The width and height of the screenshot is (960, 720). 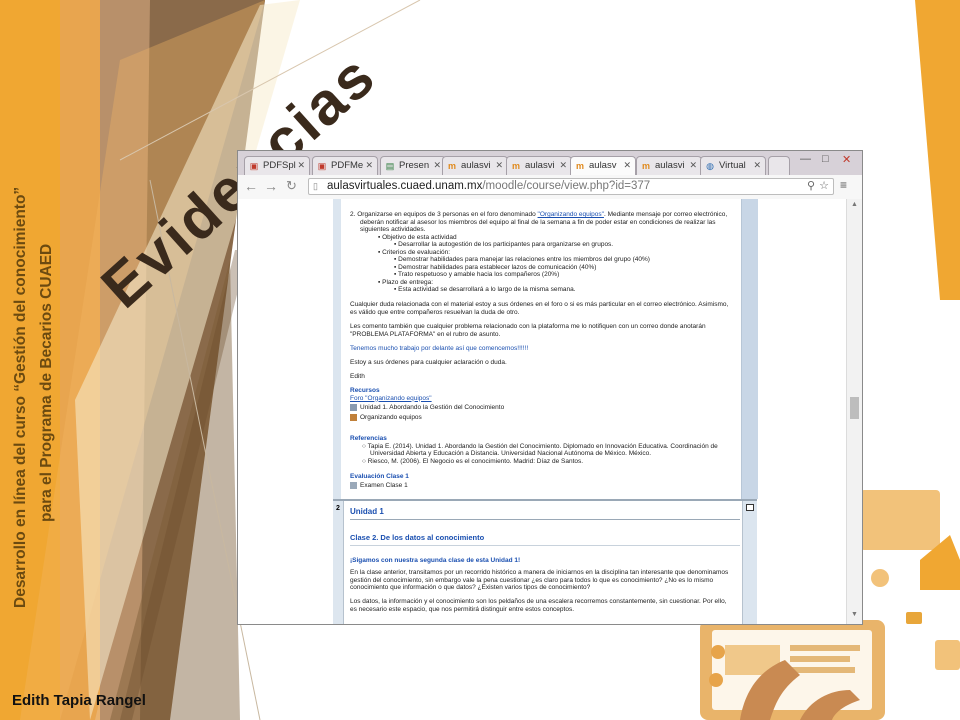 What do you see at coordinates (779, 165) in the screenshot?
I see `new-tab-button` at bounding box center [779, 165].